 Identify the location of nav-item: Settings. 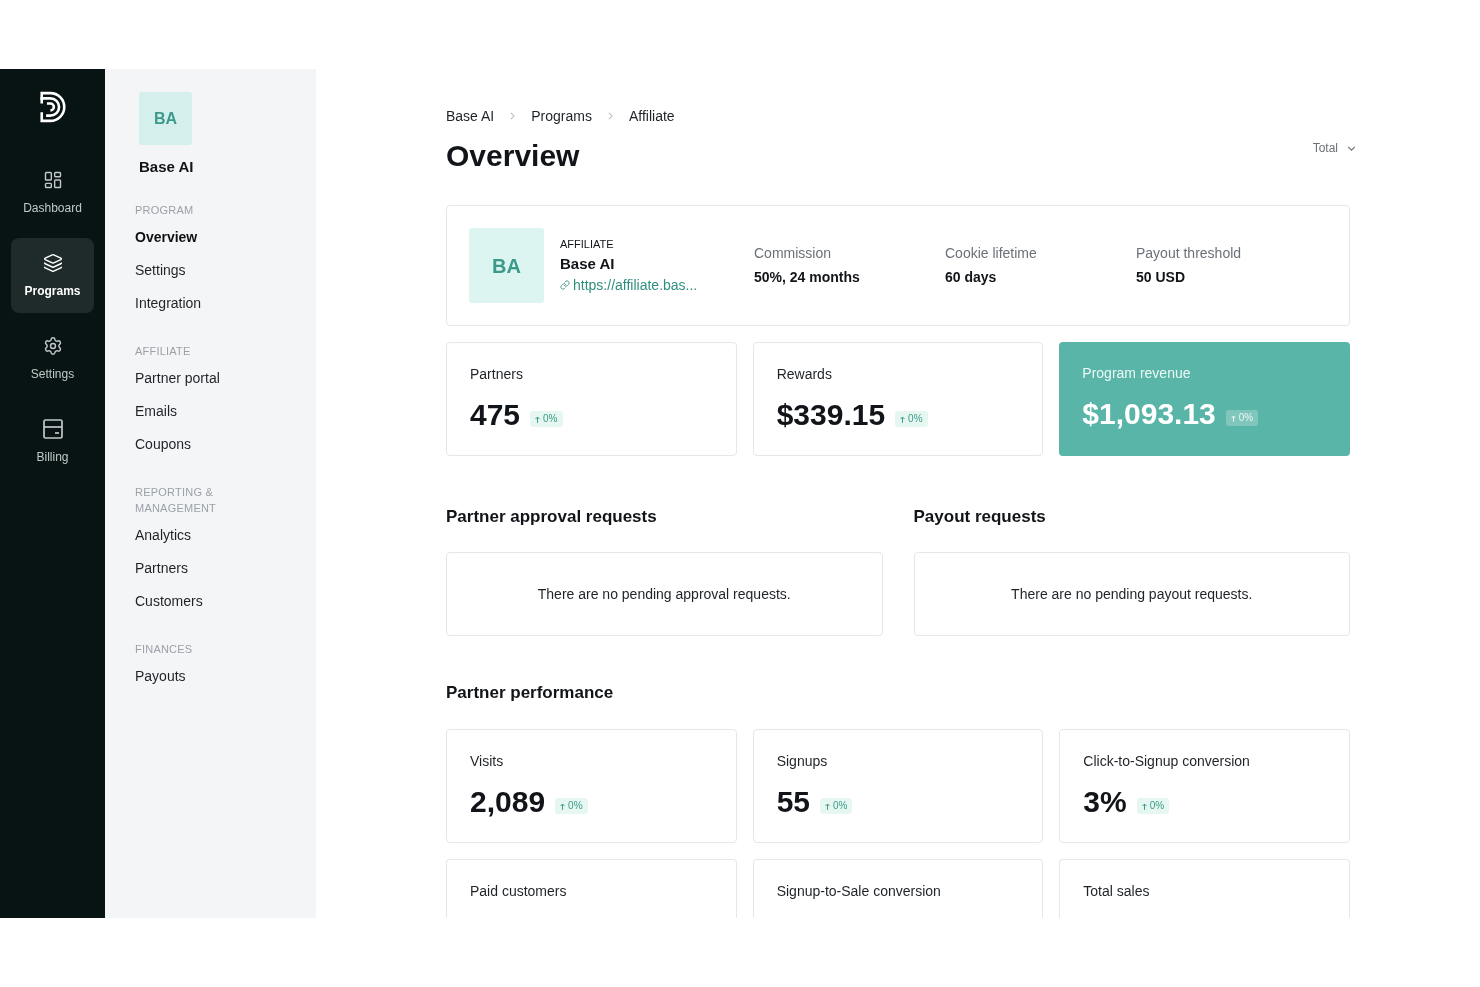
(52, 358).